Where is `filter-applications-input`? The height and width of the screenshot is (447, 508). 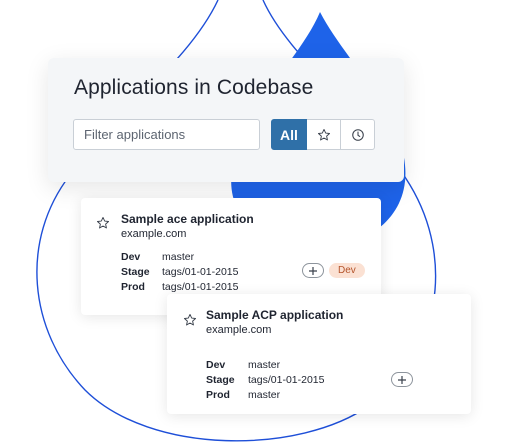
filter-applications-input is located at coordinates (166, 134).